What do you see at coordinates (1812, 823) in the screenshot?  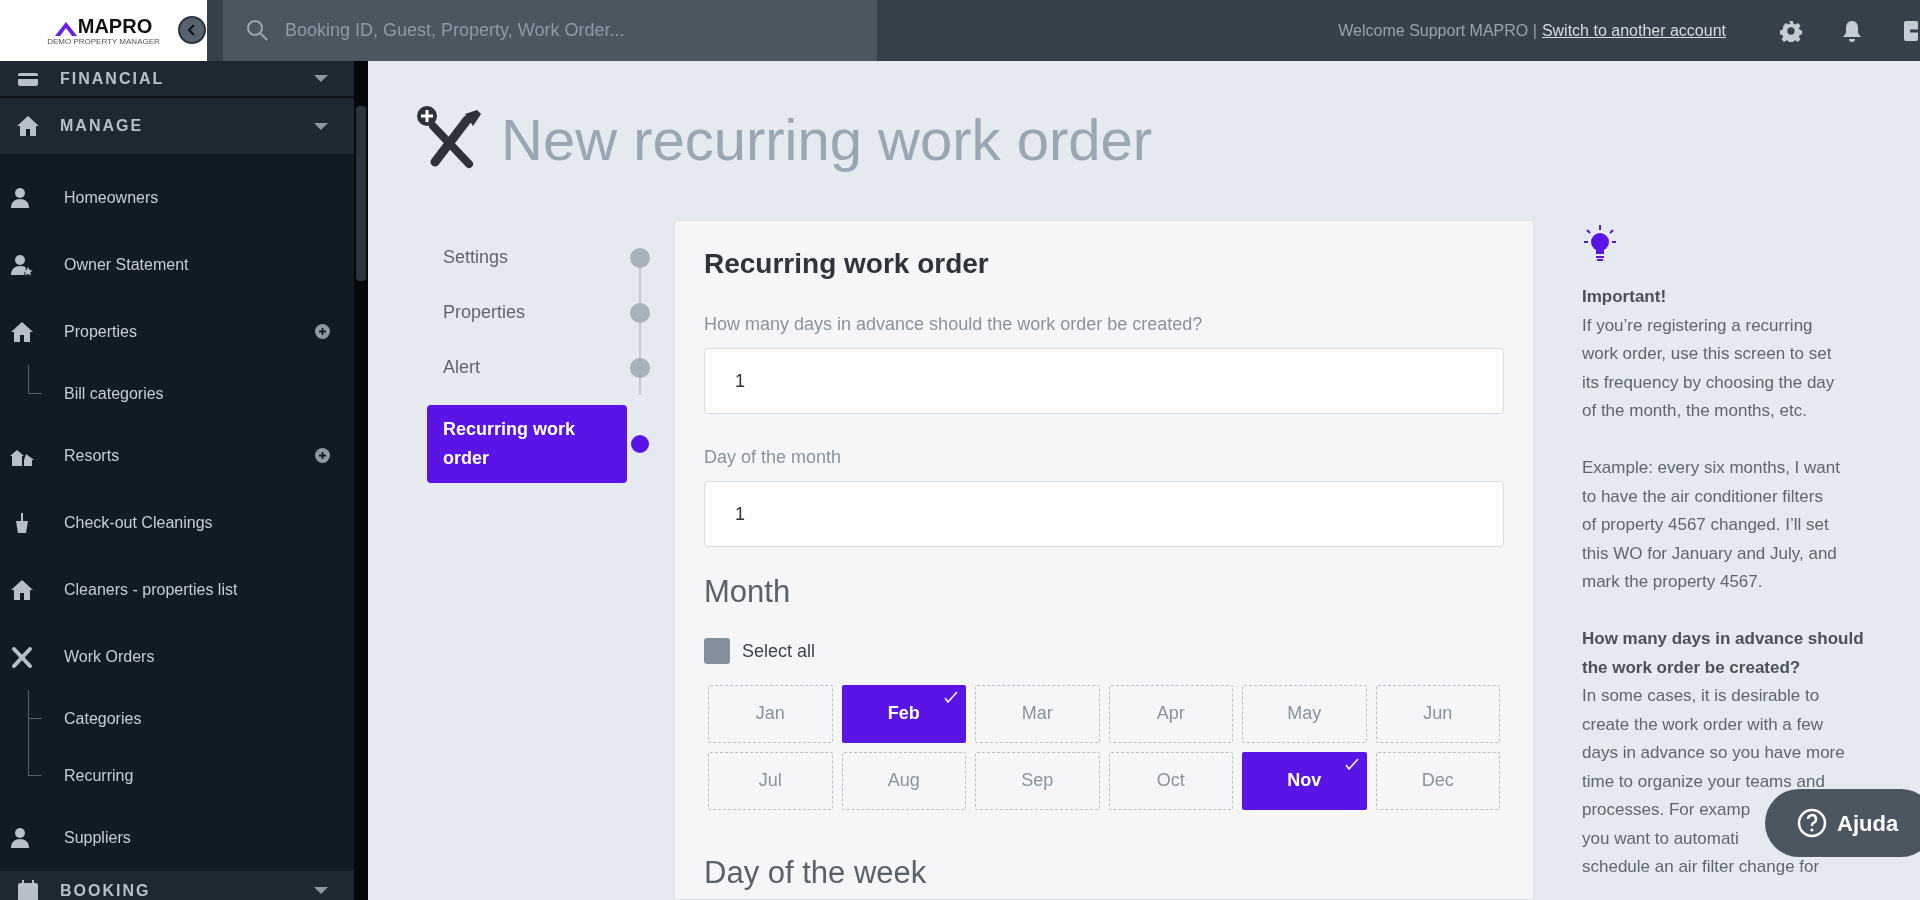 I see `question-icon` at bounding box center [1812, 823].